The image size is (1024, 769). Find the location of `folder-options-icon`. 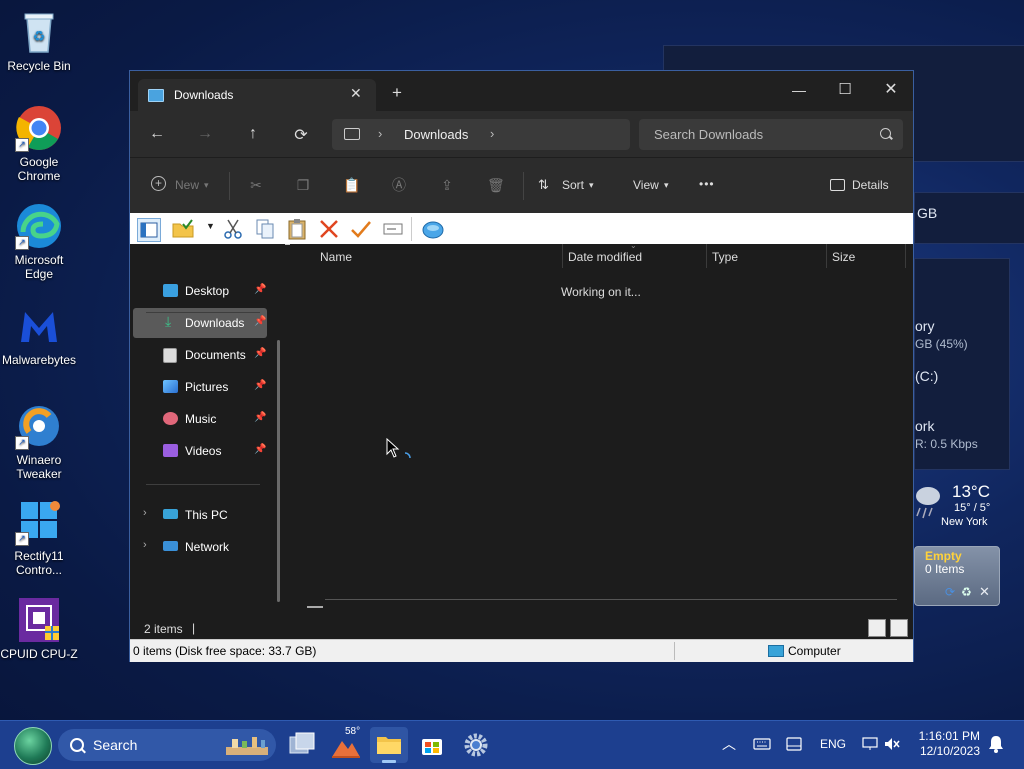

folder-options-icon is located at coordinates (183, 229).